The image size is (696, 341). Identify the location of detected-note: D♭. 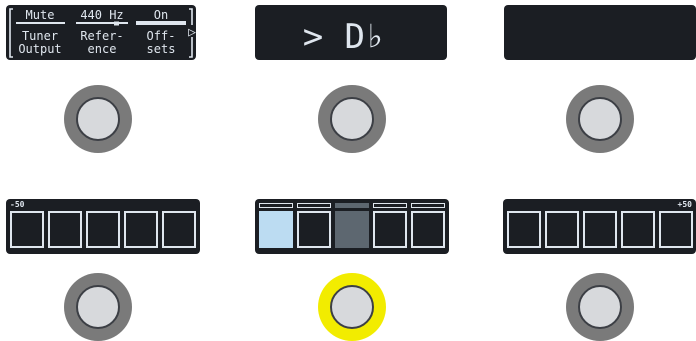
(365, 37).